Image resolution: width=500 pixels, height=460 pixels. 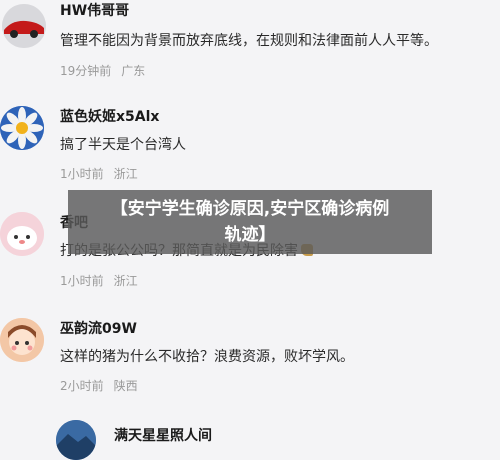 I want to click on article-title-banner: 【安宁学生确诊原因,安宁区确诊病例 轨迹】, so click(x=250, y=222).